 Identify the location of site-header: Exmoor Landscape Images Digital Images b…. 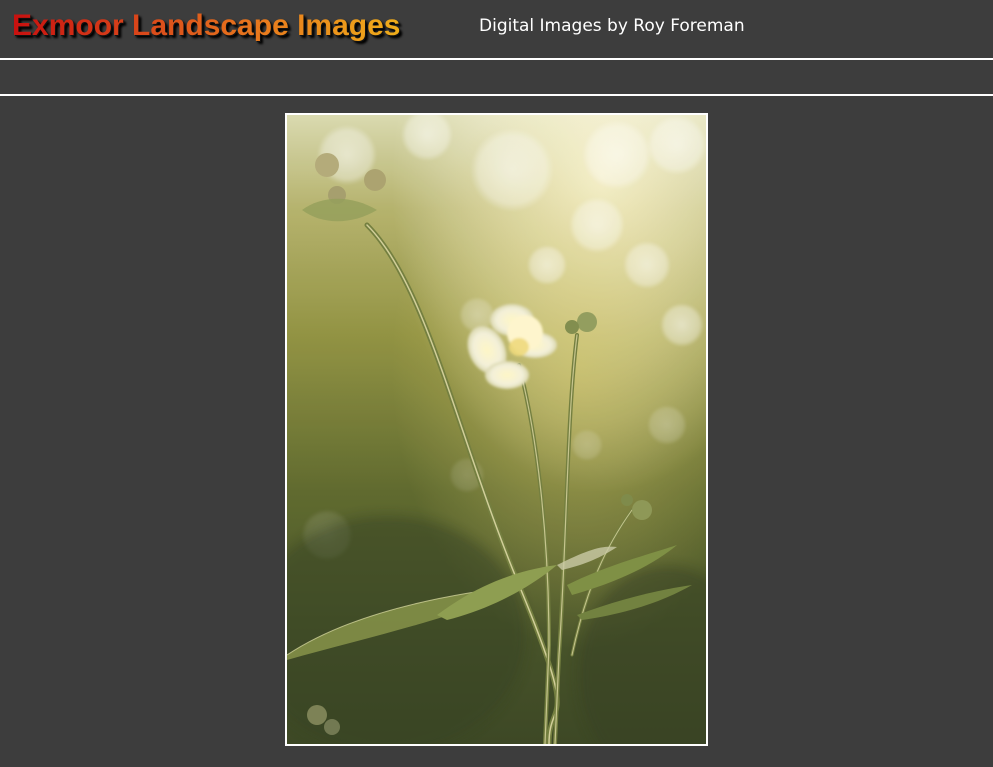
(496, 29).